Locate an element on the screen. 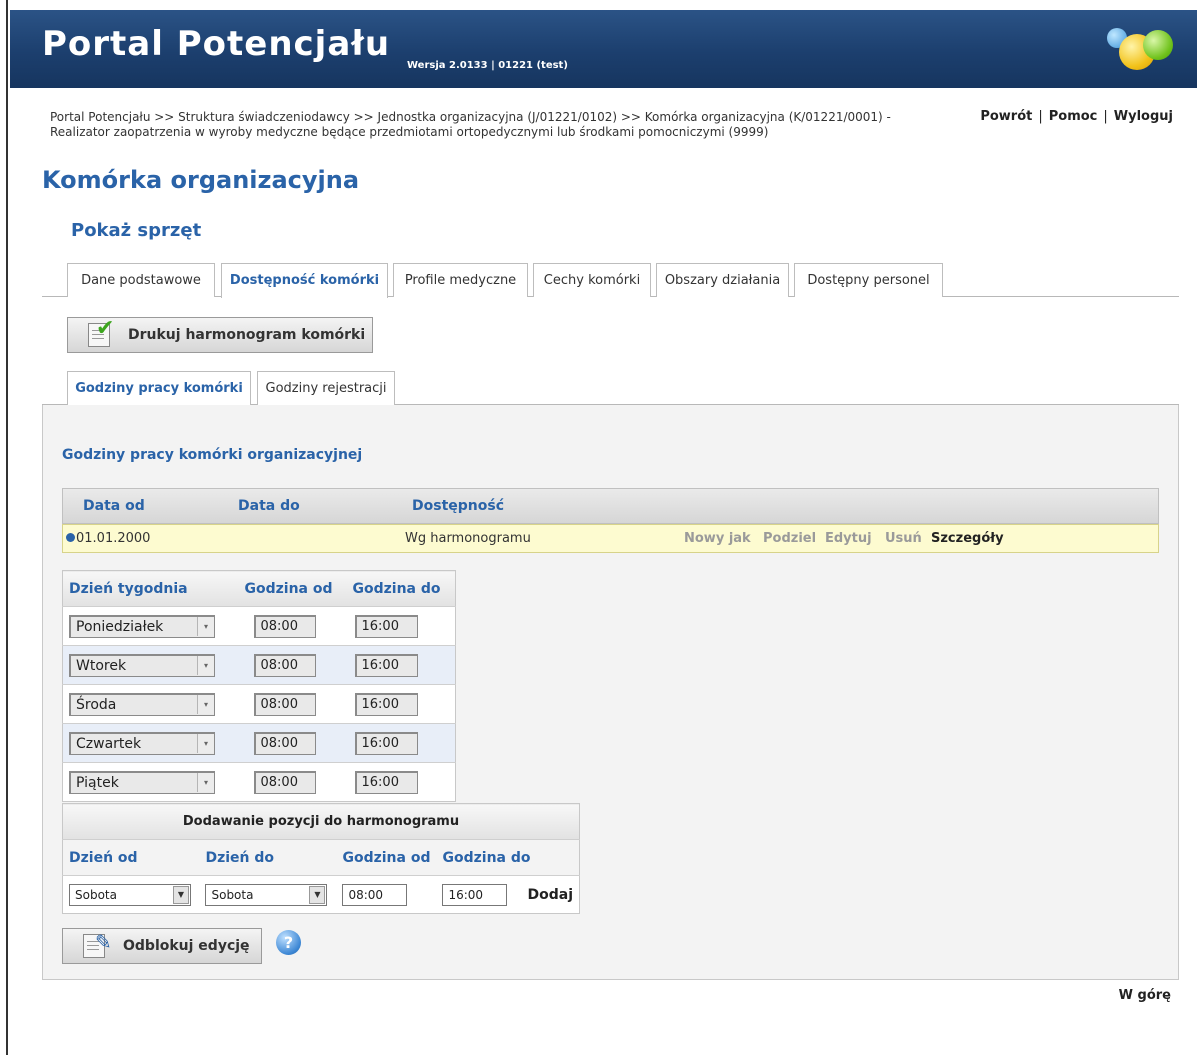 This screenshot has height=1055, width=1197. row-bullet-icon is located at coordinates (70, 537).